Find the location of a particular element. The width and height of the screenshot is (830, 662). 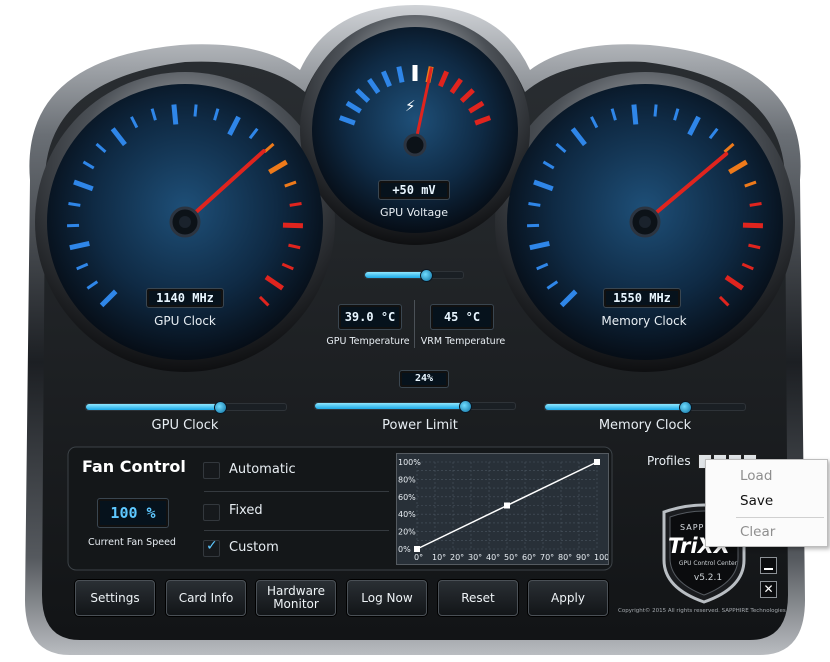

fan-curve-x-tick: 30° is located at coordinates (475, 557).